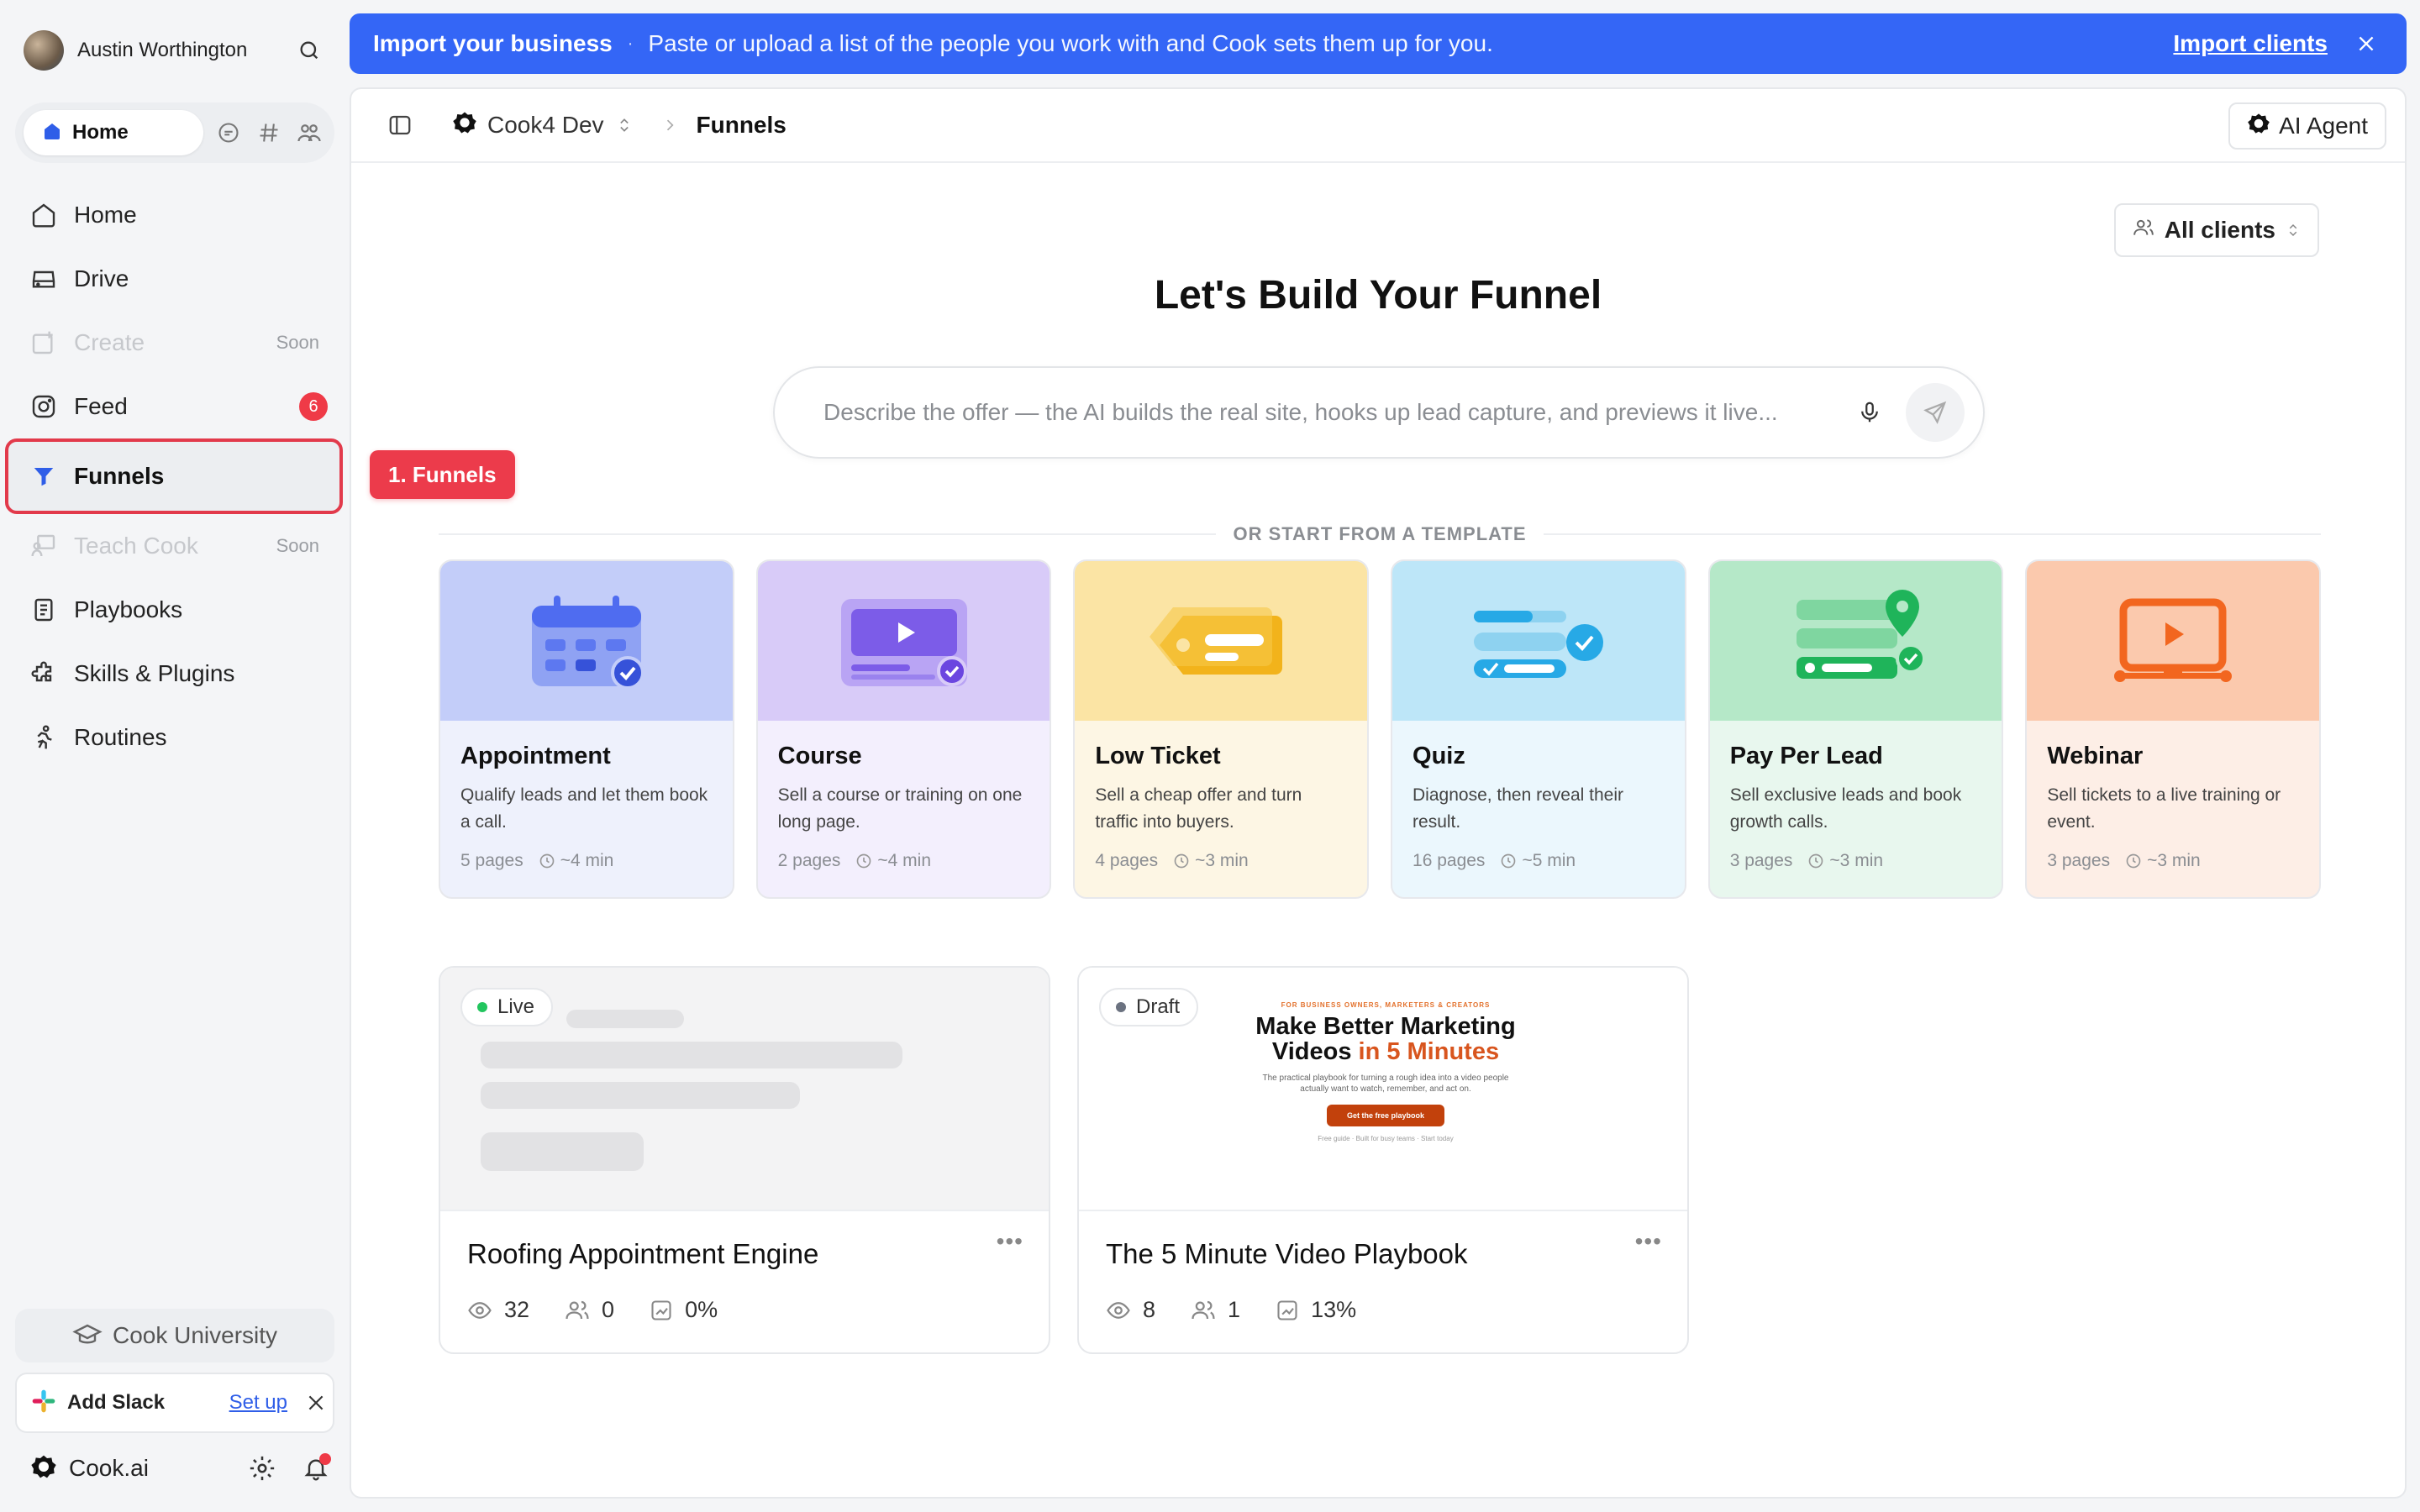  What do you see at coordinates (2174, 860) in the screenshot?
I see `template-time: ~3 min` at bounding box center [2174, 860].